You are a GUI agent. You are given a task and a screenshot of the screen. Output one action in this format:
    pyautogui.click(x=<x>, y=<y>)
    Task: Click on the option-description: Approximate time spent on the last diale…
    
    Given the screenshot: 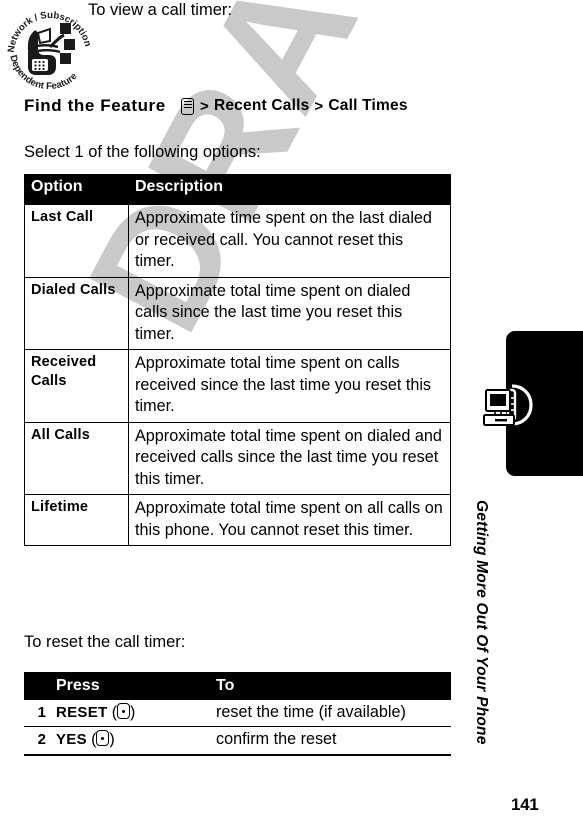 What is the action you would take?
    pyautogui.click(x=289, y=241)
    